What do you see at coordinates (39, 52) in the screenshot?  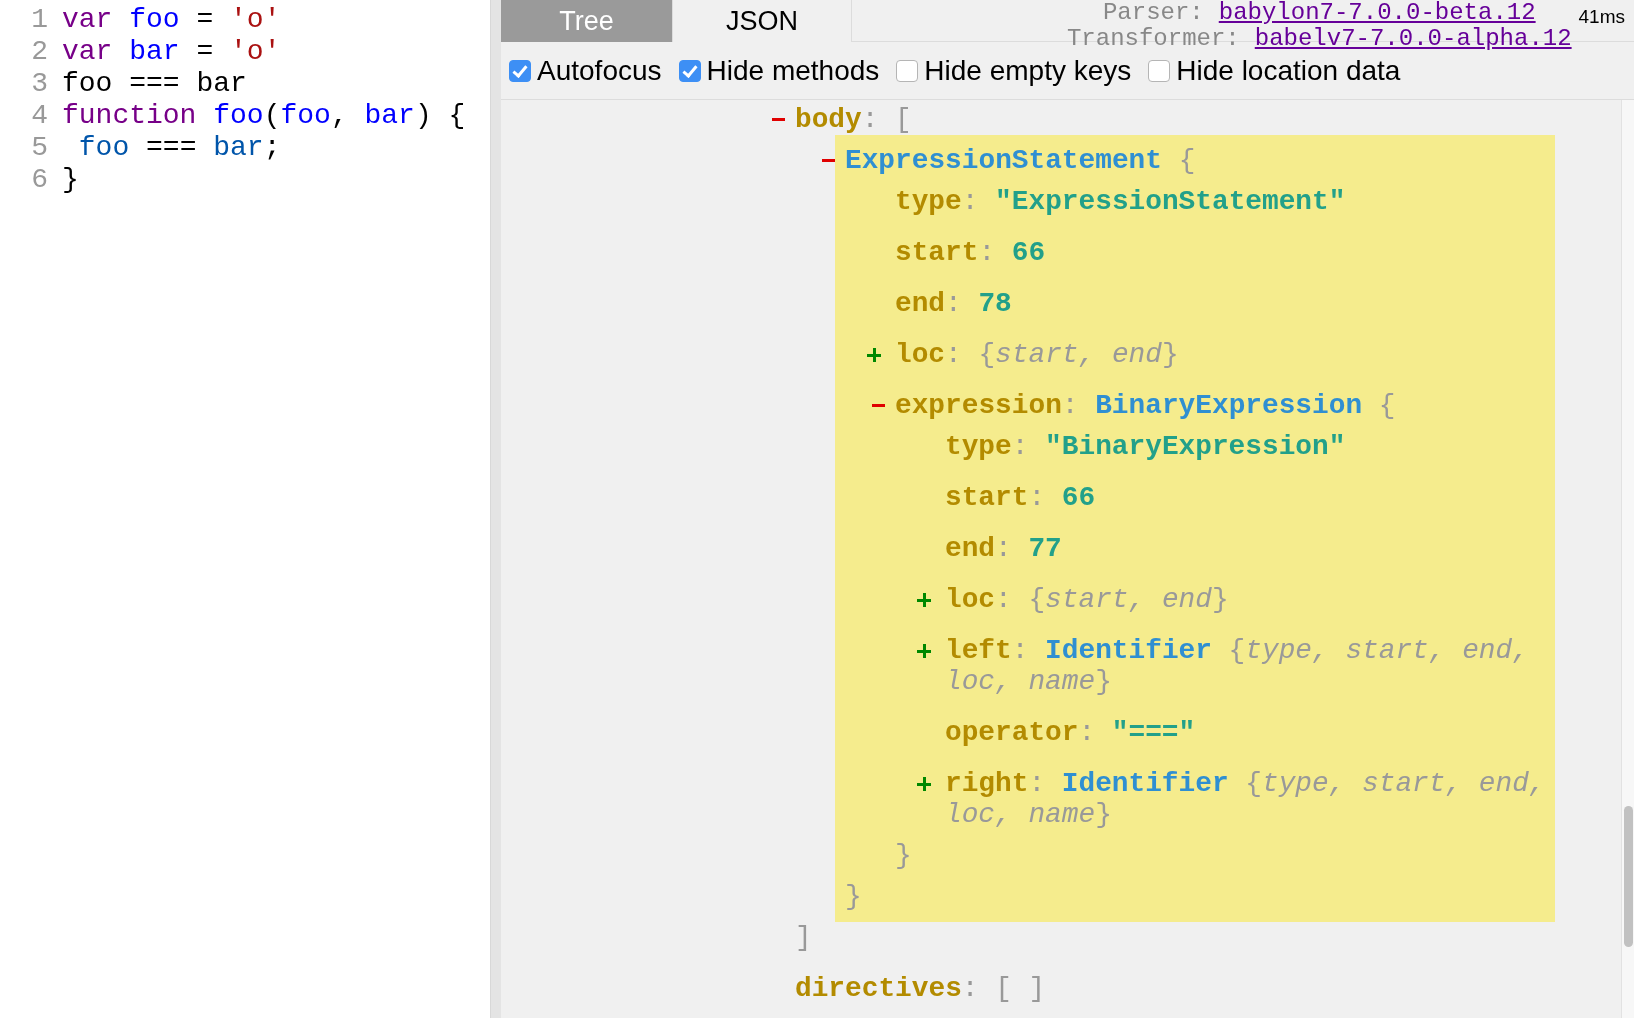 I see `line-number: 2` at bounding box center [39, 52].